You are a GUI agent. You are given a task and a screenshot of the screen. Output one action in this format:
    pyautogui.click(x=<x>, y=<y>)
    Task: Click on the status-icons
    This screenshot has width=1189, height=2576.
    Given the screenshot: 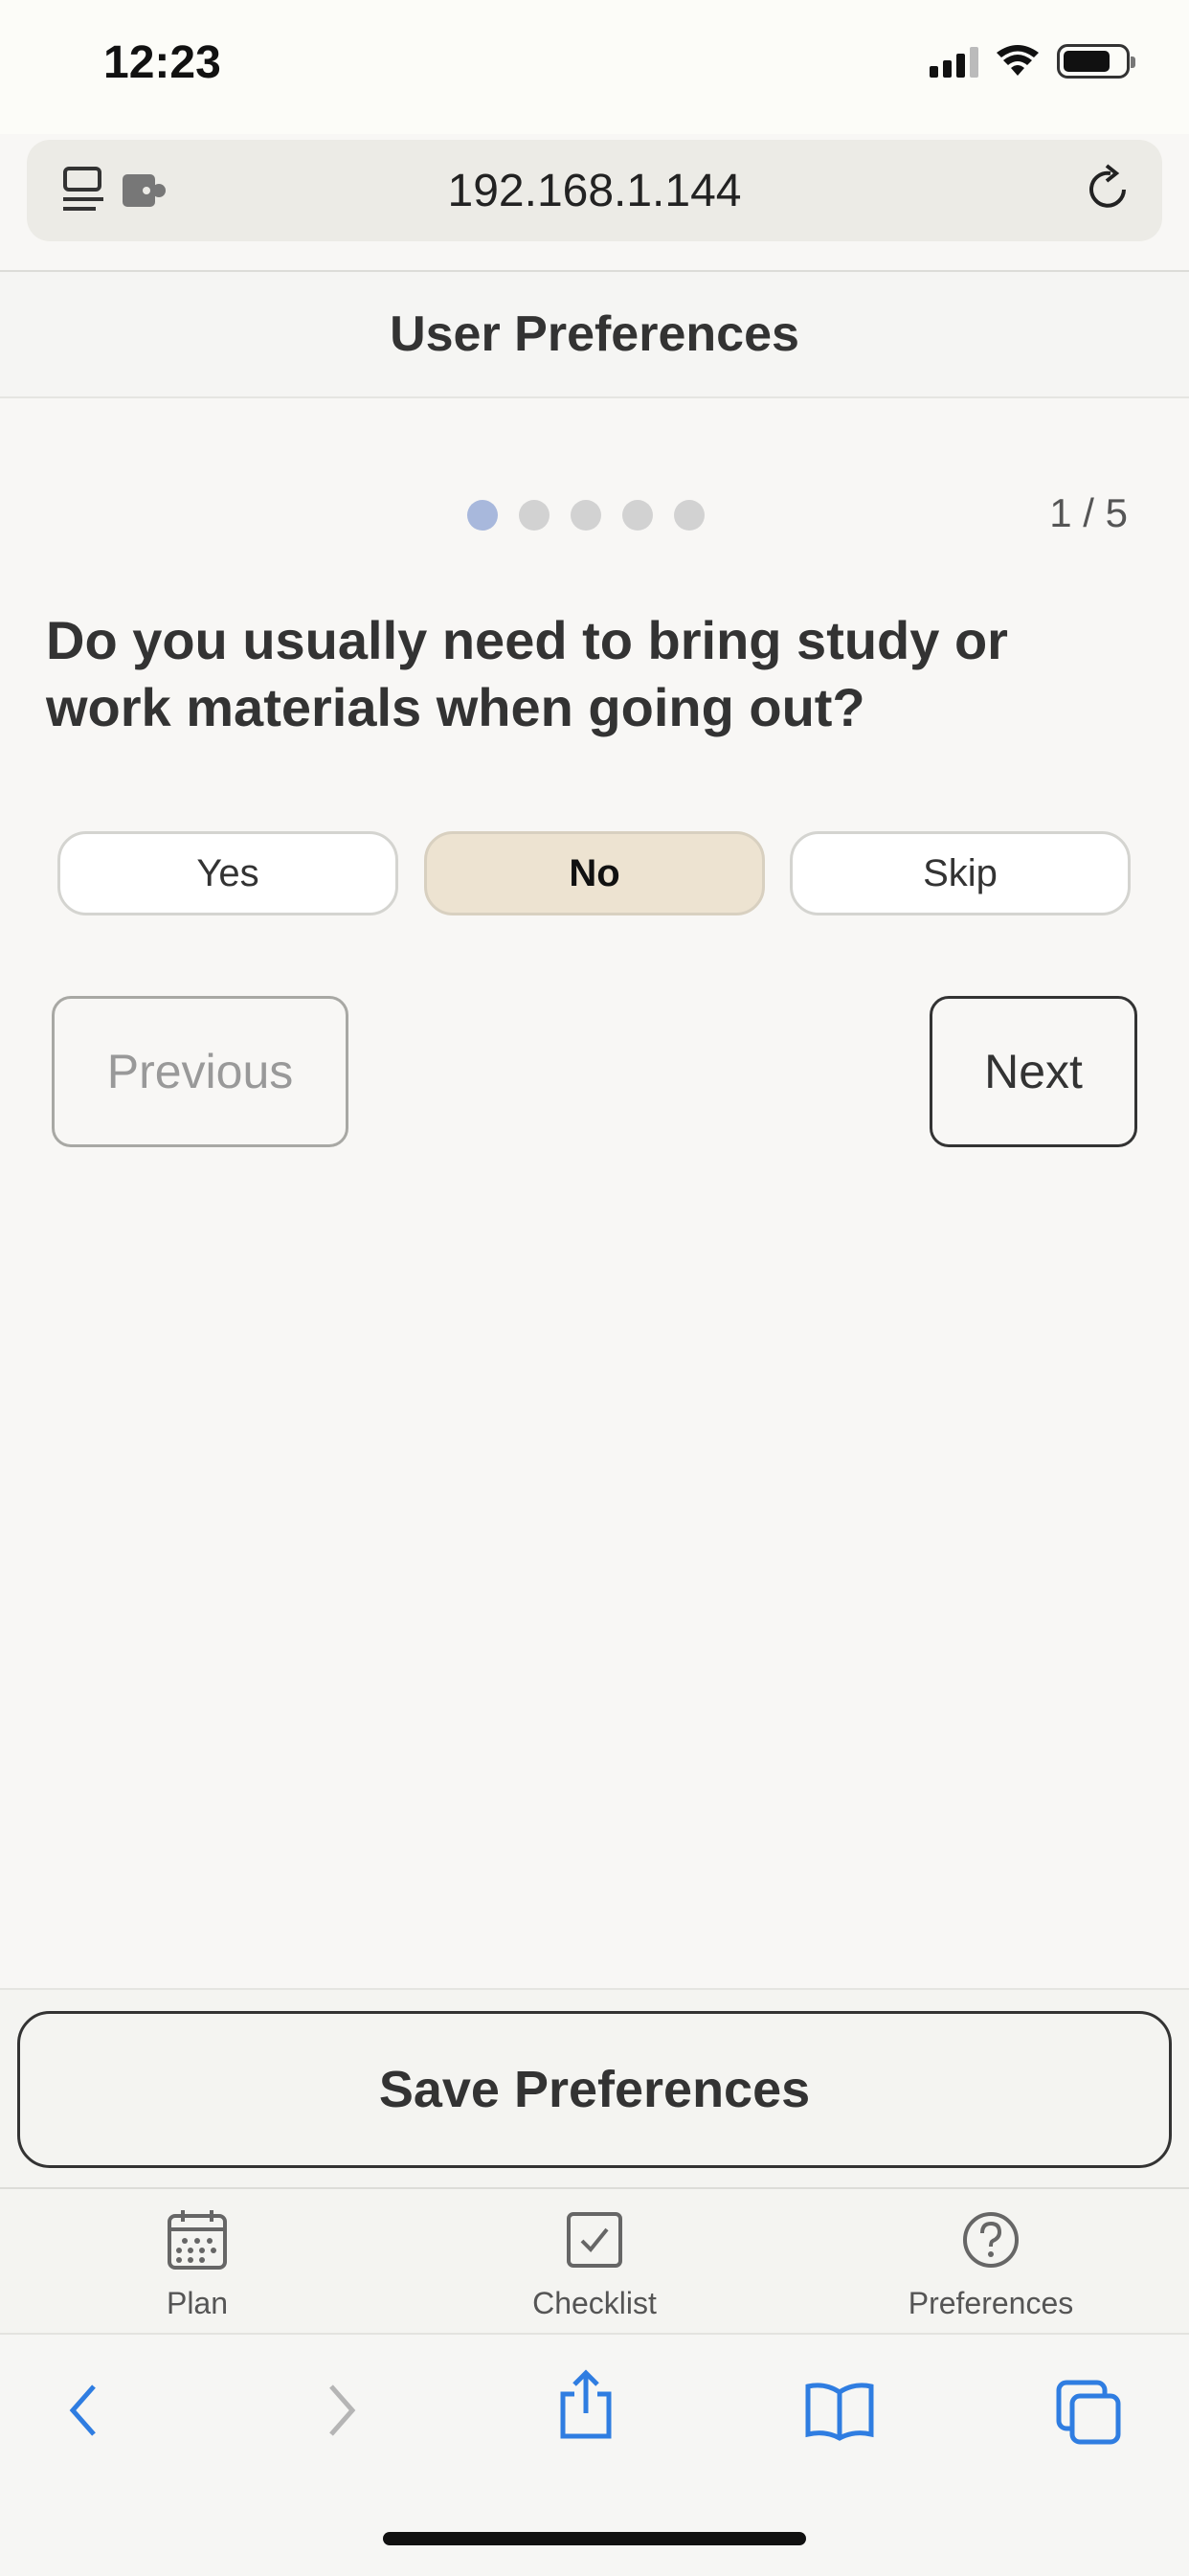 What is the action you would take?
    pyautogui.click(x=1032, y=62)
    